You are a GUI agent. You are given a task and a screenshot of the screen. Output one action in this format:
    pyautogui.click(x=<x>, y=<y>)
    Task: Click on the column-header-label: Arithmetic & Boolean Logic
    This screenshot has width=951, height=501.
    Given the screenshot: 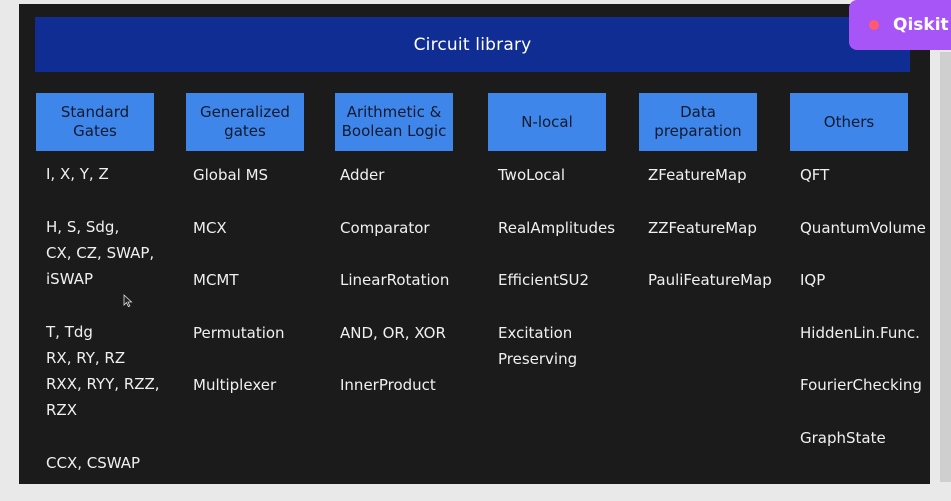 What is the action you would take?
    pyautogui.click(x=394, y=121)
    